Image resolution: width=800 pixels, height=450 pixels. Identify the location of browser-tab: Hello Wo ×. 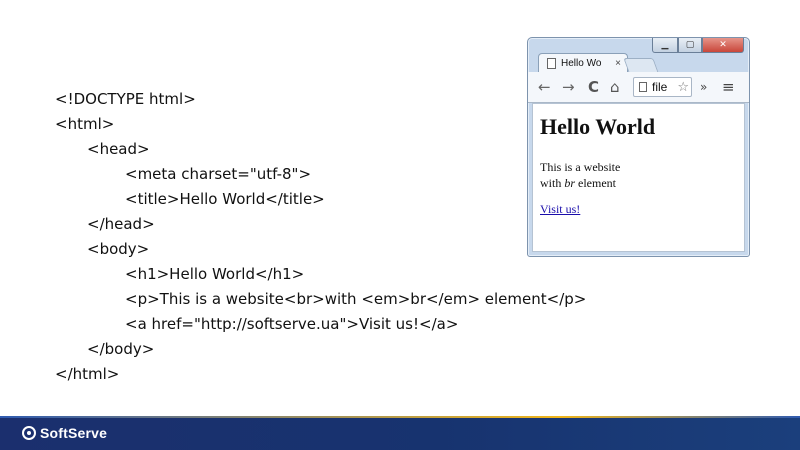
(583, 63).